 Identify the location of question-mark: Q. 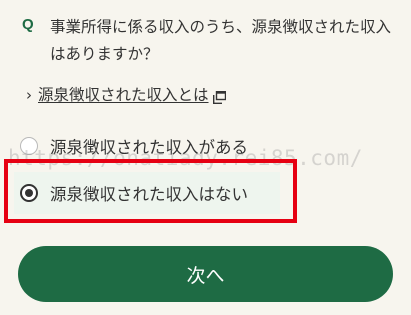
(28, 24).